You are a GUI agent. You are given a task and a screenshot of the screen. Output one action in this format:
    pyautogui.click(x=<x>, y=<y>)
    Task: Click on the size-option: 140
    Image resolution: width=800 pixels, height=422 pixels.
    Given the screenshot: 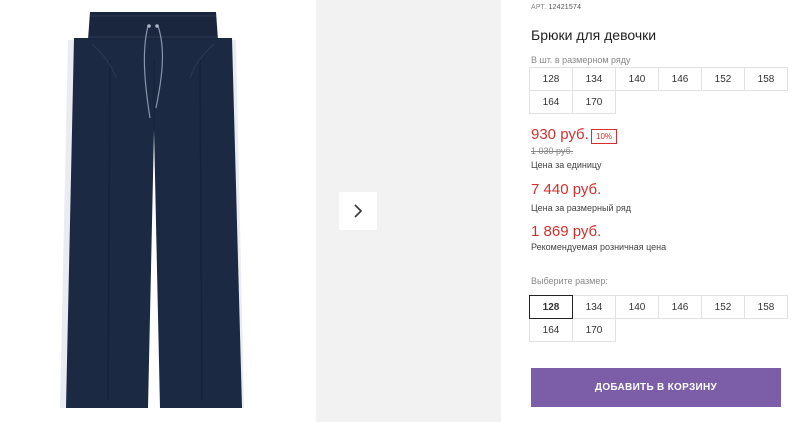 What is the action you would take?
    pyautogui.click(x=637, y=307)
    